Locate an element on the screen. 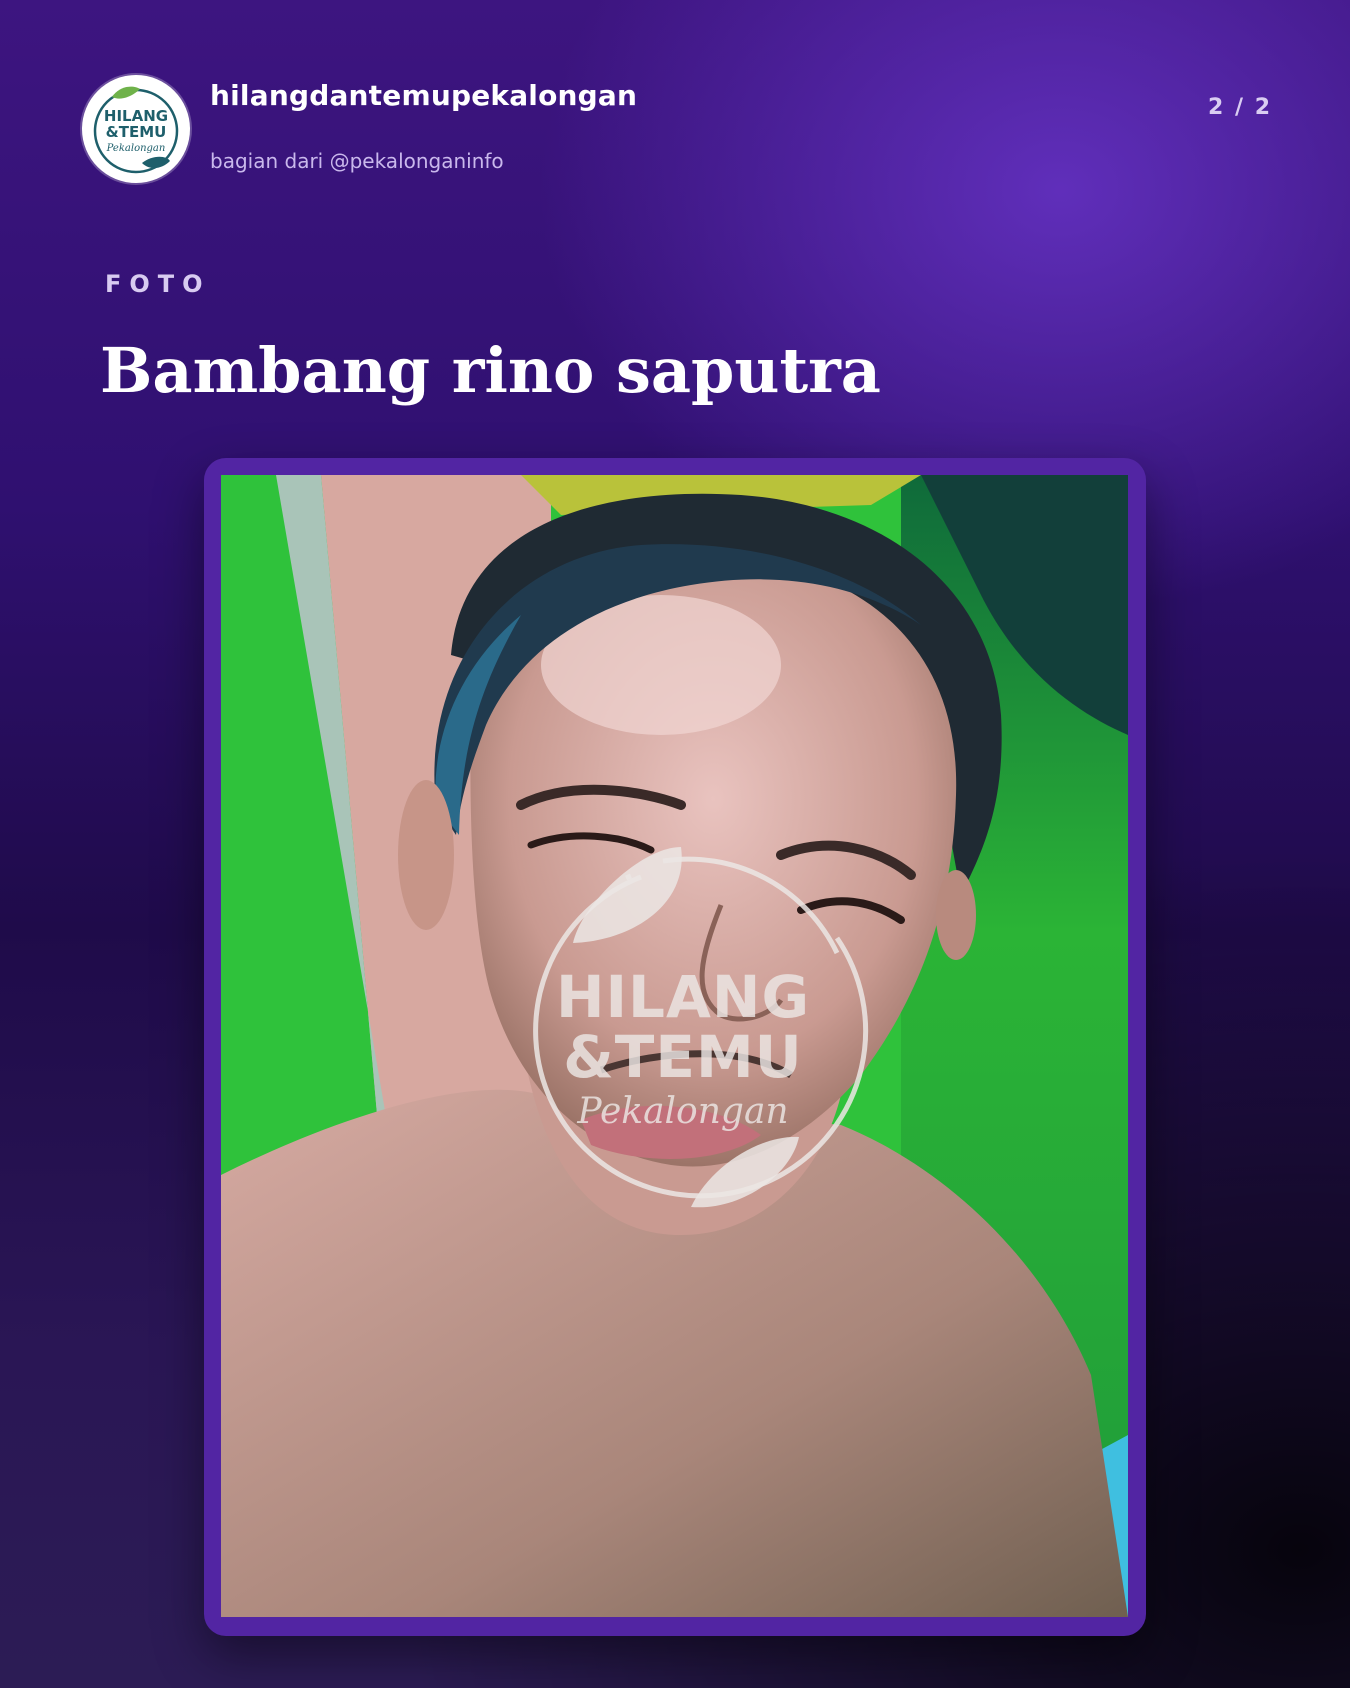  account-avatar: HILANG &TEMU Pekalongan is located at coordinates (136, 129).